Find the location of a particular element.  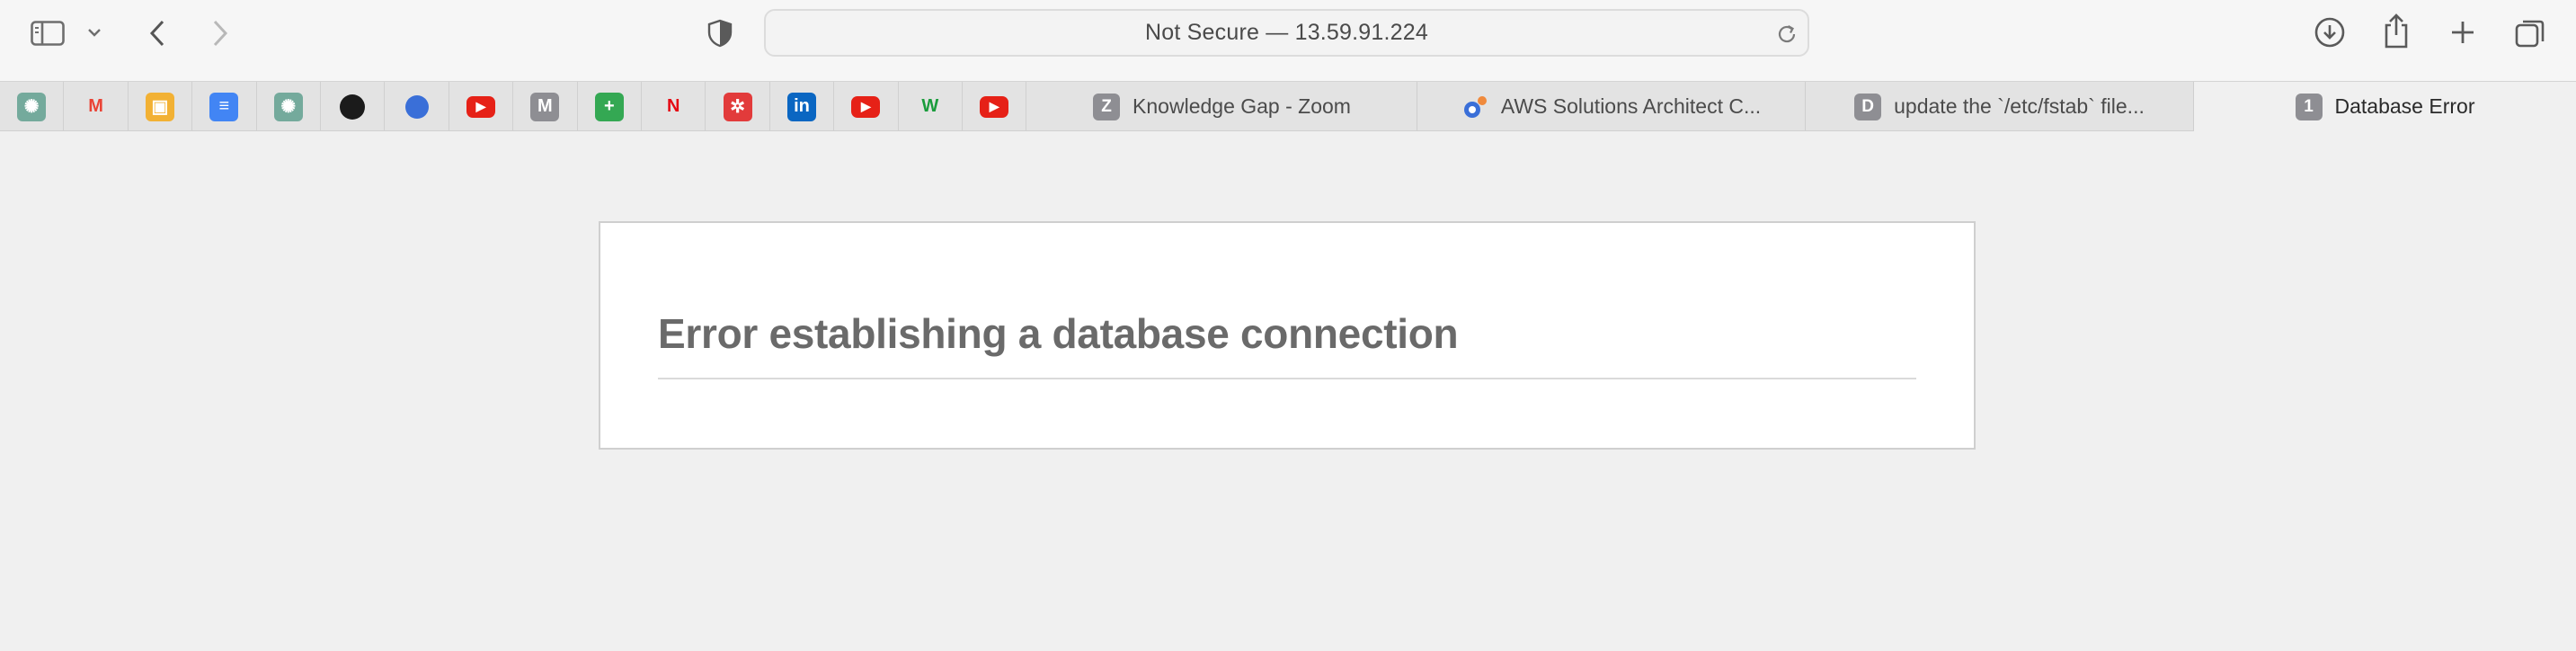

zoom-icon: Z is located at coordinates (1107, 106).